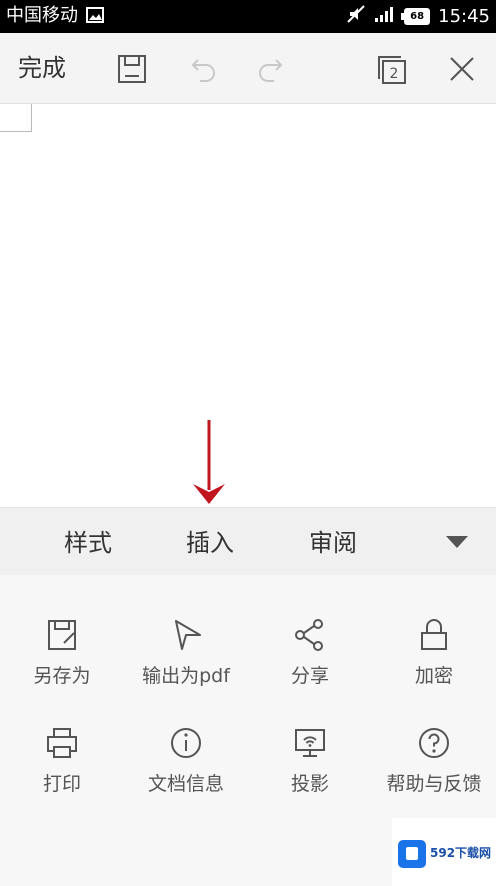  What do you see at coordinates (185, 784) in the screenshot?
I see `menu-item-label: 文档信息` at bounding box center [185, 784].